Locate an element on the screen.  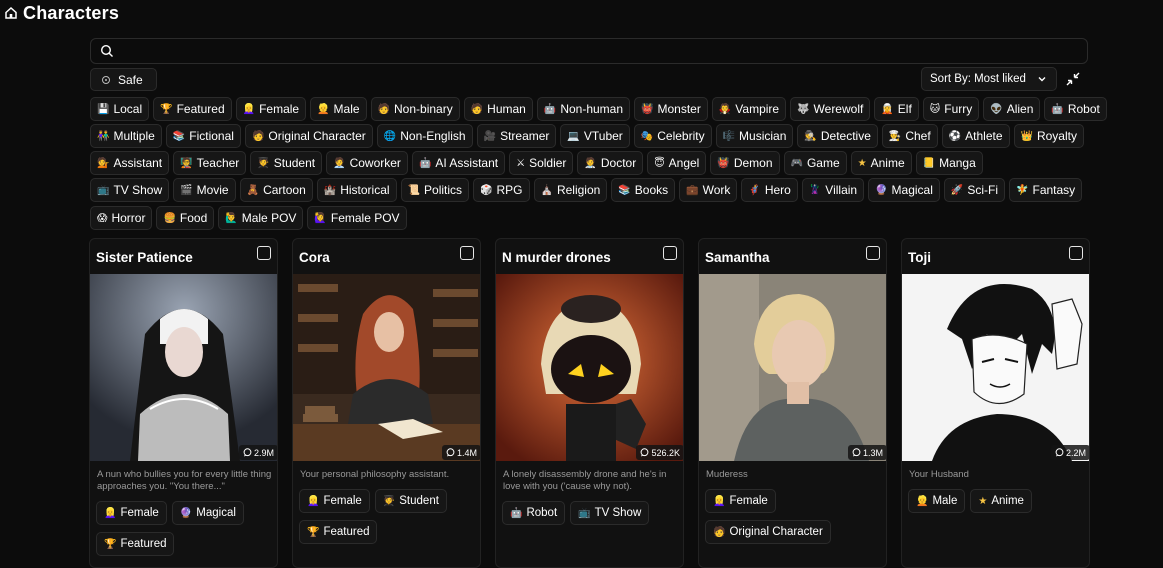
tag-female-pov: 🙋‍♀️ Female POV is located at coordinates (357, 218).